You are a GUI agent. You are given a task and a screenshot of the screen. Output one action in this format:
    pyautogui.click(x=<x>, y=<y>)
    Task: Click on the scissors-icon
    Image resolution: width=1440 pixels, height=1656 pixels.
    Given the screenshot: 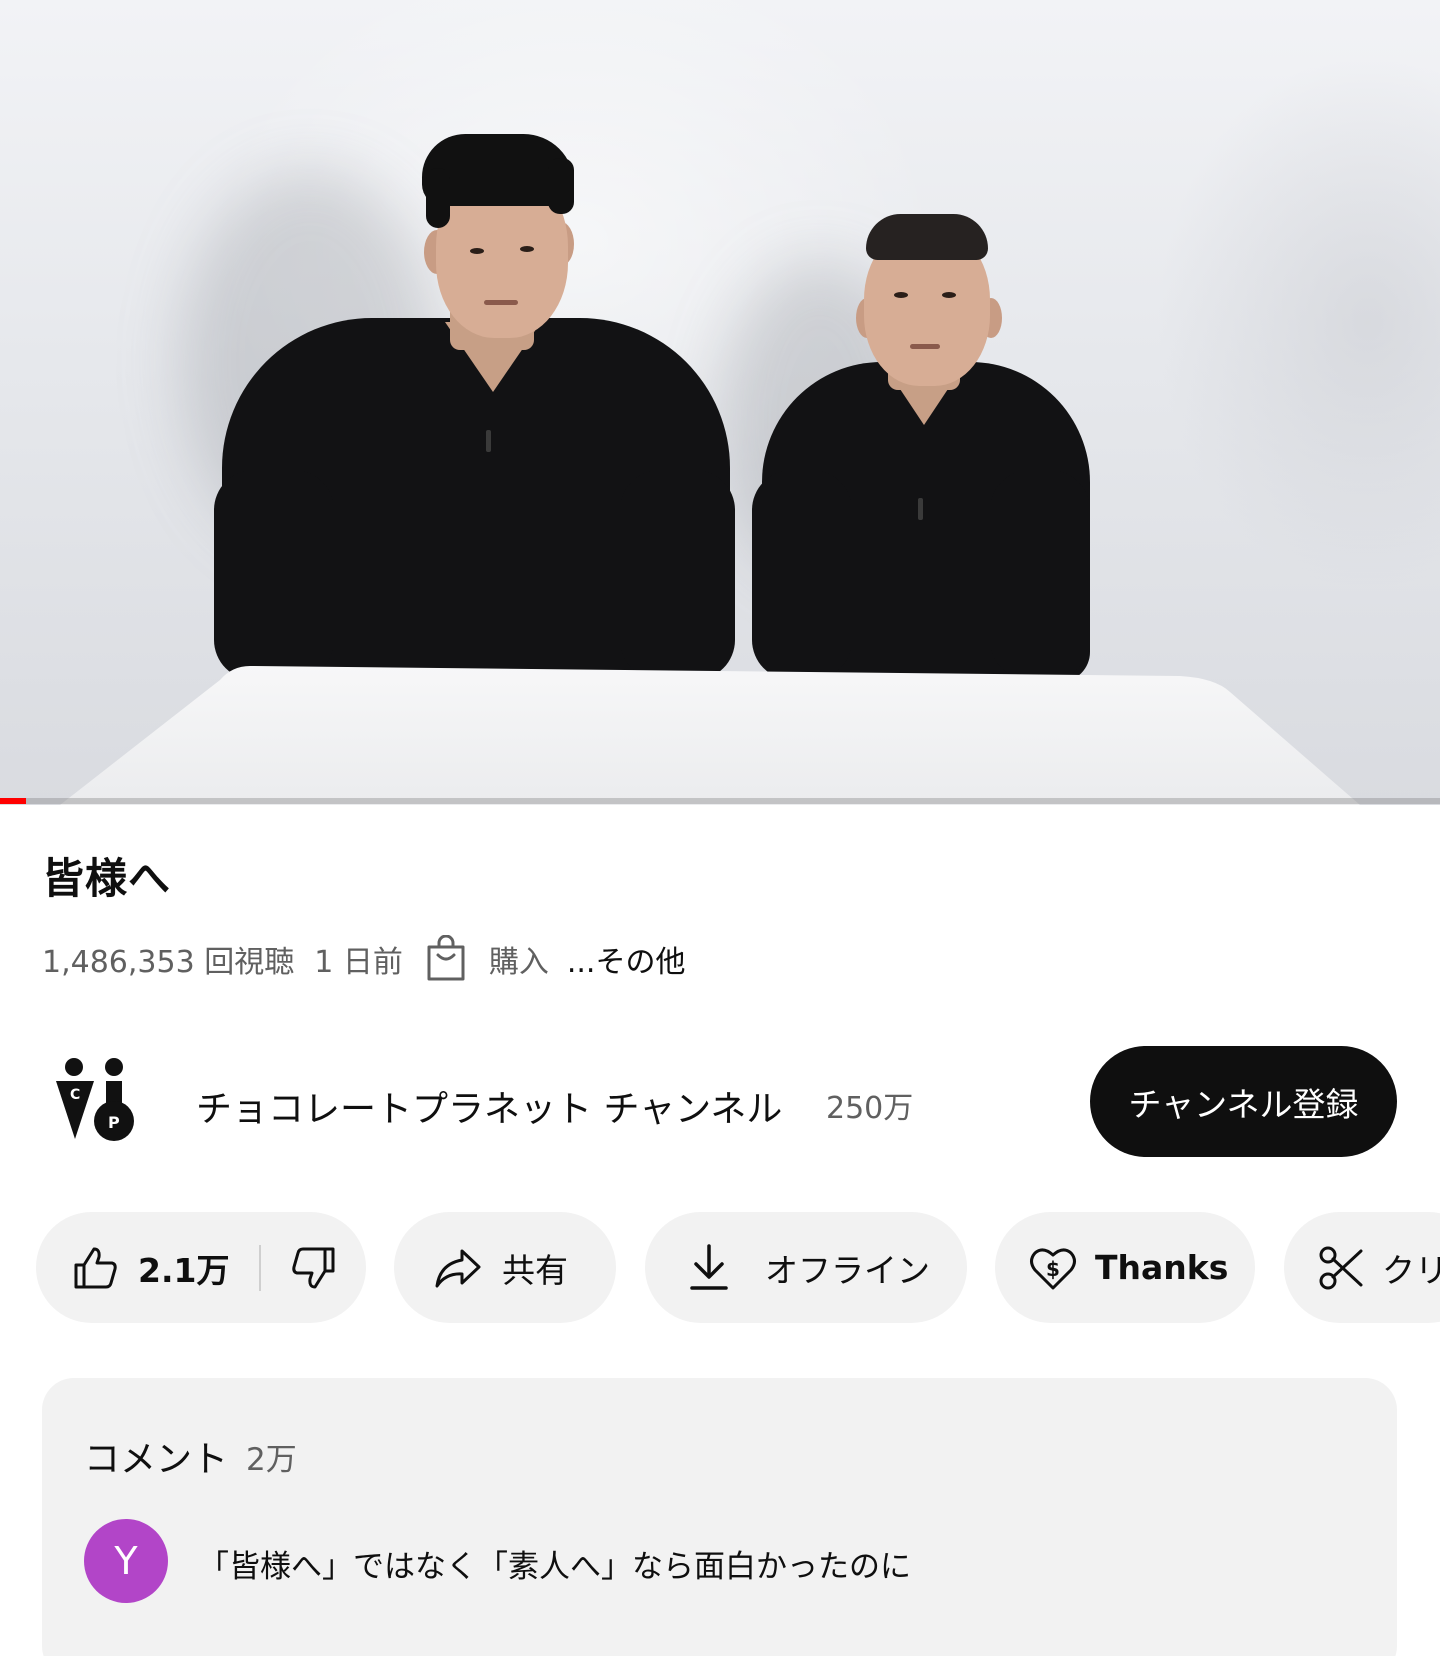 What is the action you would take?
    pyautogui.click(x=1341, y=1267)
    